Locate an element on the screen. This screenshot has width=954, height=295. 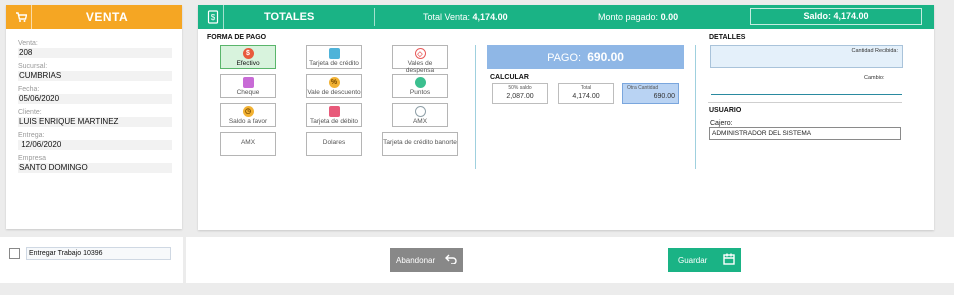
field-empresa: Empresa SANTO DOMINGO is located at coordinates (95, 164).